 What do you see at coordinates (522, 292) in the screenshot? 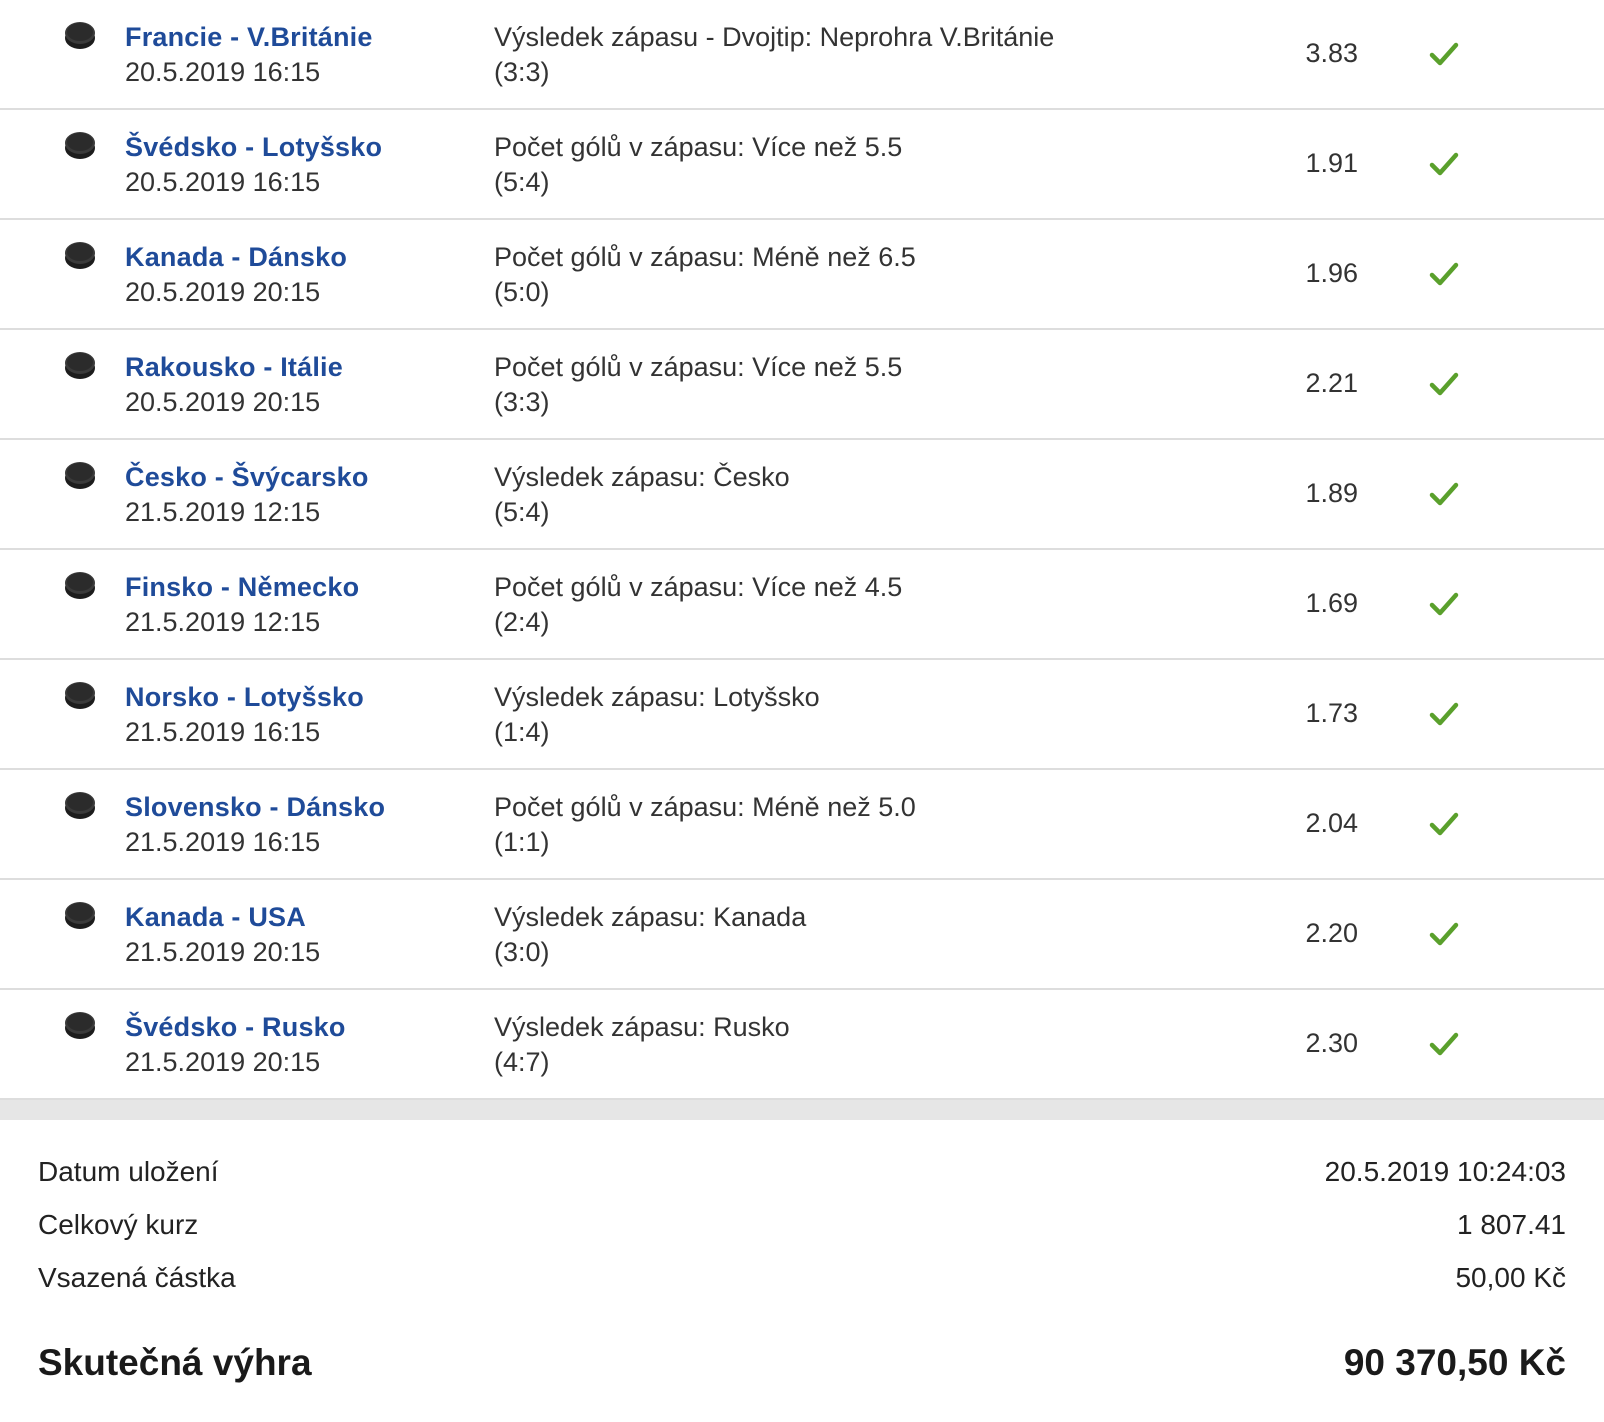
I see `match-score: (5:0)` at bounding box center [522, 292].